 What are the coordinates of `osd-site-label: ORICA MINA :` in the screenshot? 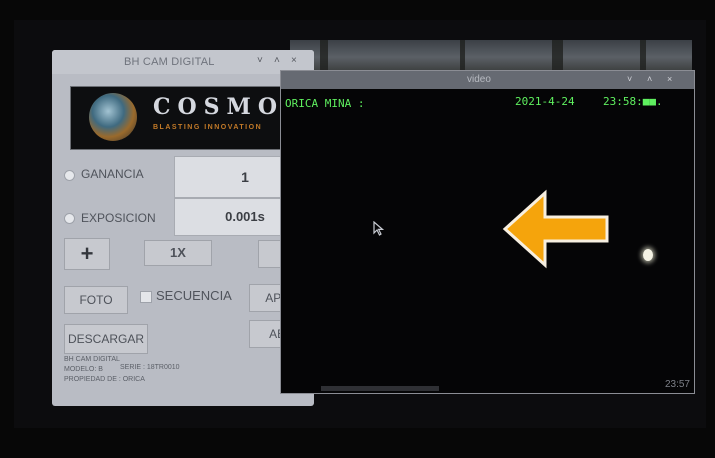 It's located at (325, 103).